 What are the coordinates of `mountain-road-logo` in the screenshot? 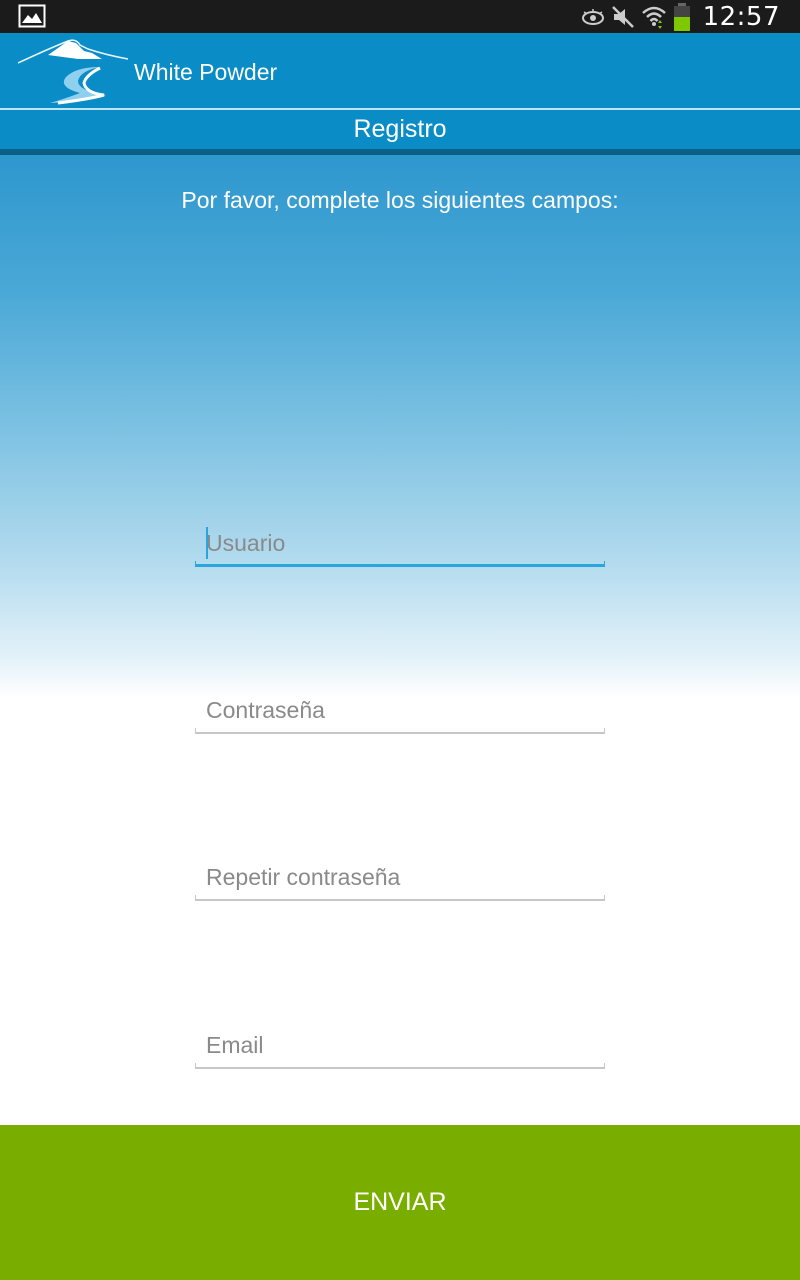 It's located at (73, 71).